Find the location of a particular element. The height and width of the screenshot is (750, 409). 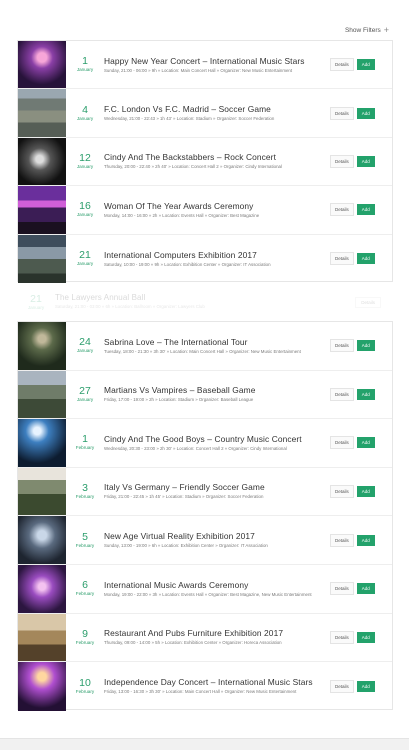

event-day: 6 is located at coordinates (85, 585).